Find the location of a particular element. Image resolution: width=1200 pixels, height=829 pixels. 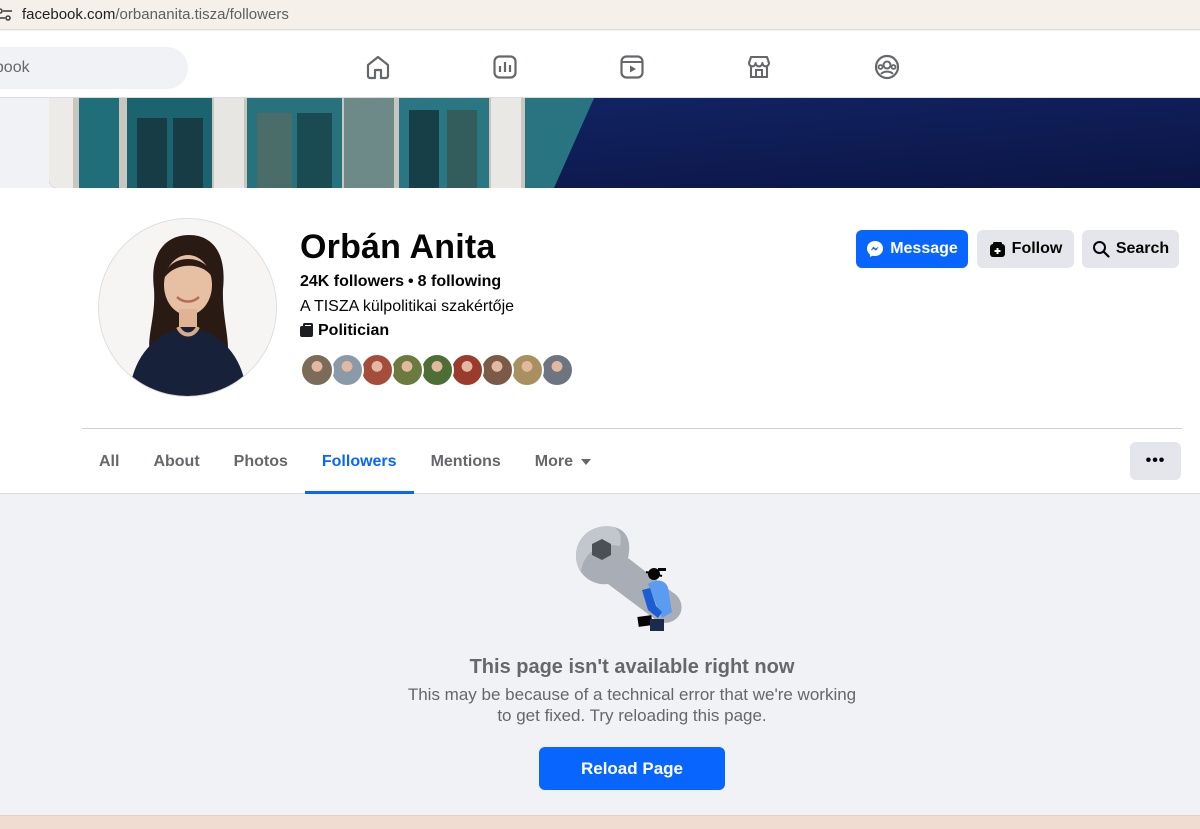

caret-down-icon is located at coordinates (586, 461).